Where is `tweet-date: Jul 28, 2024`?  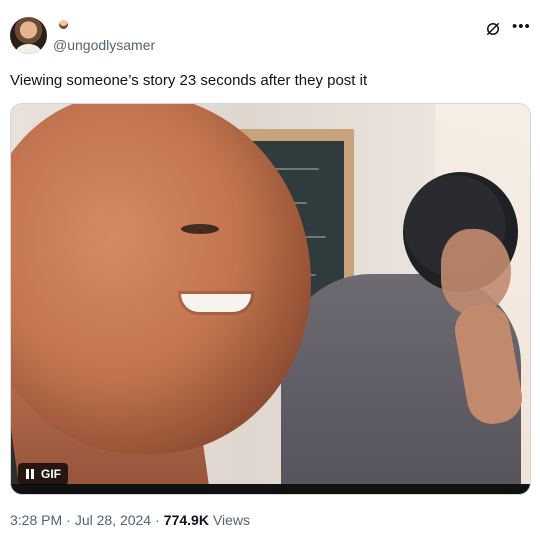
tweet-date: Jul 28, 2024 is located at coordinates (113, 520).